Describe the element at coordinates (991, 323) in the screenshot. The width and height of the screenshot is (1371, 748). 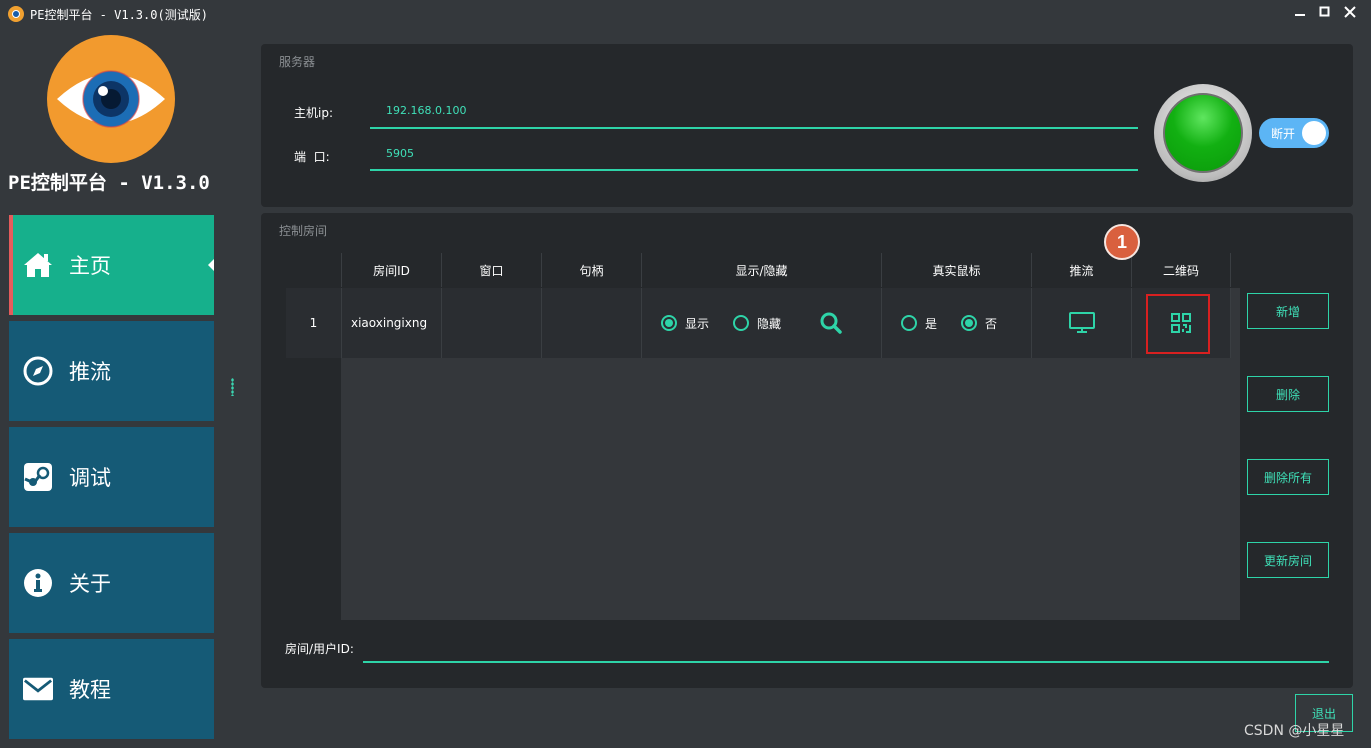
I see `radio-mouse-no-label: 否` at that location.